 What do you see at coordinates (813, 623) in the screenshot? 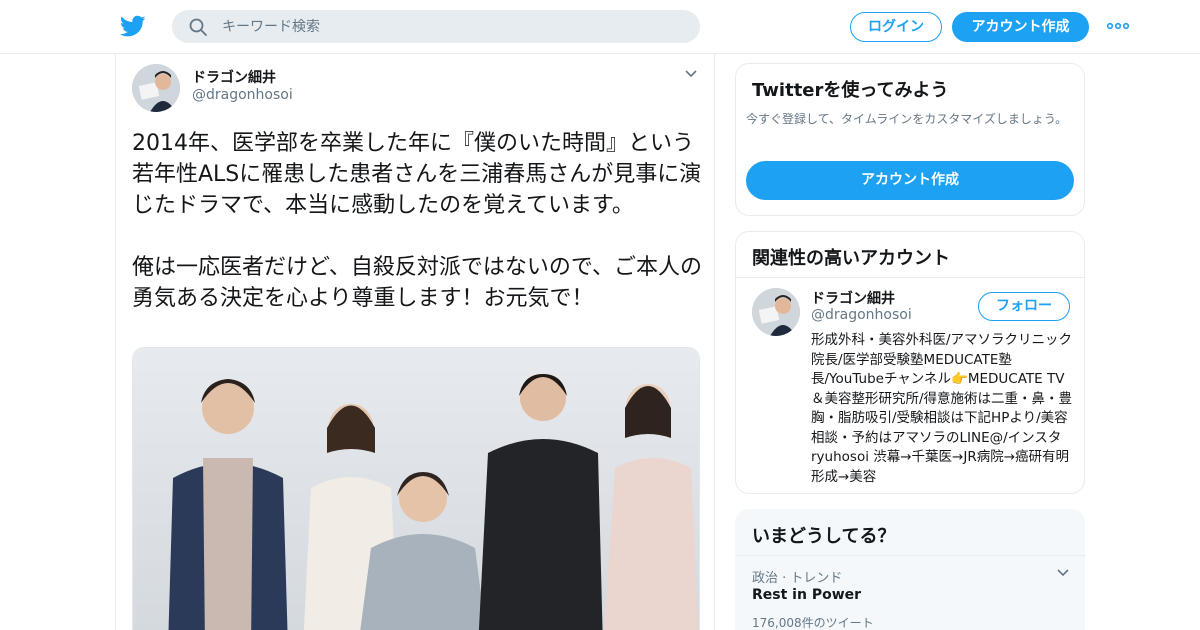
I see `trend-tweet-count: 176,008件のツイート` at bounding box center [813, 623].